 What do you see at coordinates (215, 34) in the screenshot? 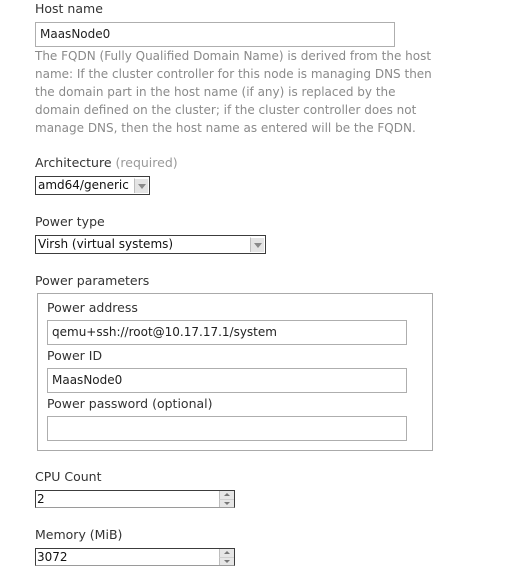
I see `host-name-input: MaasNode0` at bounding box center [215, 34].